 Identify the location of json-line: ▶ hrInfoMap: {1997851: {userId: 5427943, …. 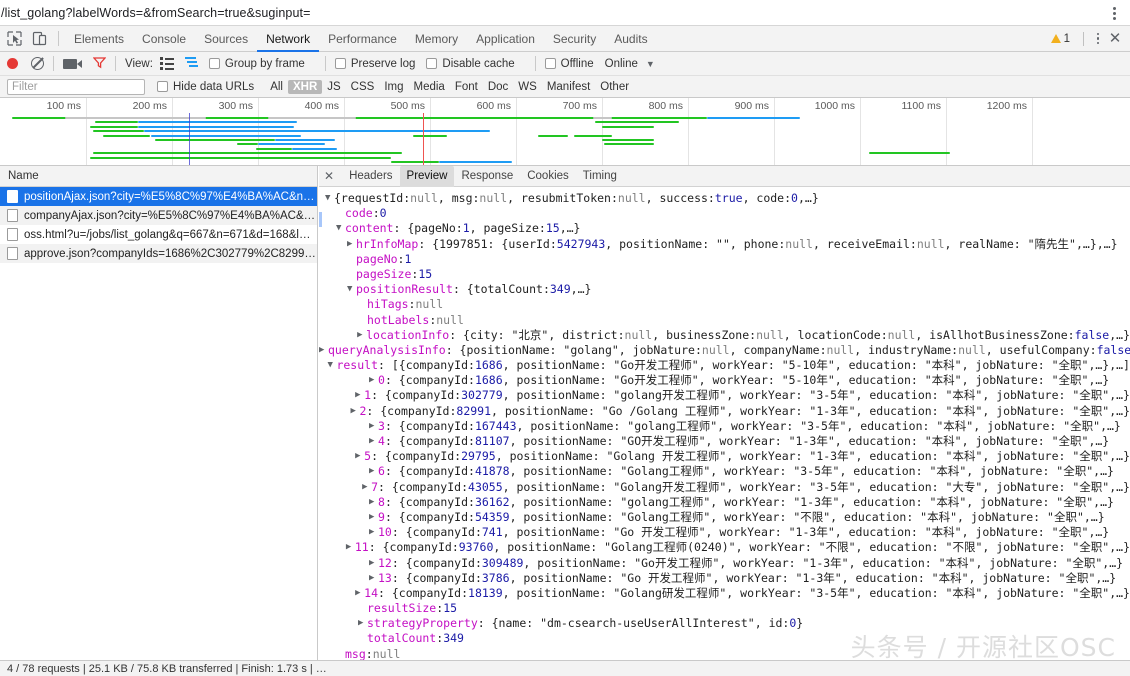
(724, 244).